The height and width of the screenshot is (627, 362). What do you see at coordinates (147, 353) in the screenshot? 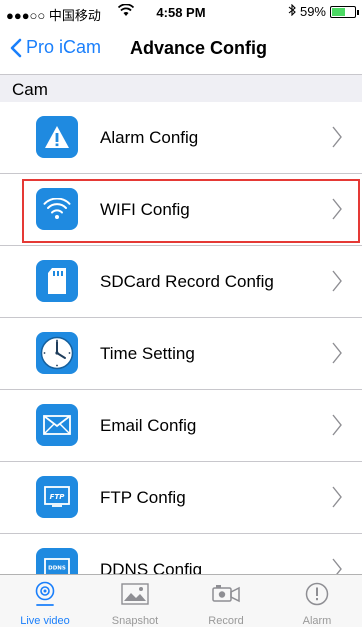
I see `menu-item-label: Time Setting` at bounding box center [147, 353].